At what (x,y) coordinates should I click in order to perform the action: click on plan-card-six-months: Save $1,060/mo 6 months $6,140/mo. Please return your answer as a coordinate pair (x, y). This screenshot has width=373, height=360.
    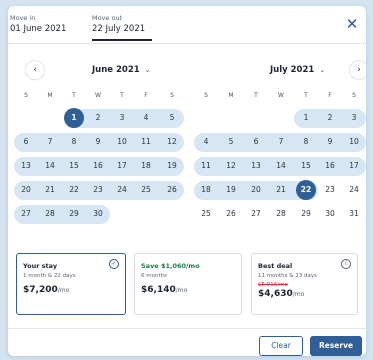
    Looking at the image, I should click on (188, 284).